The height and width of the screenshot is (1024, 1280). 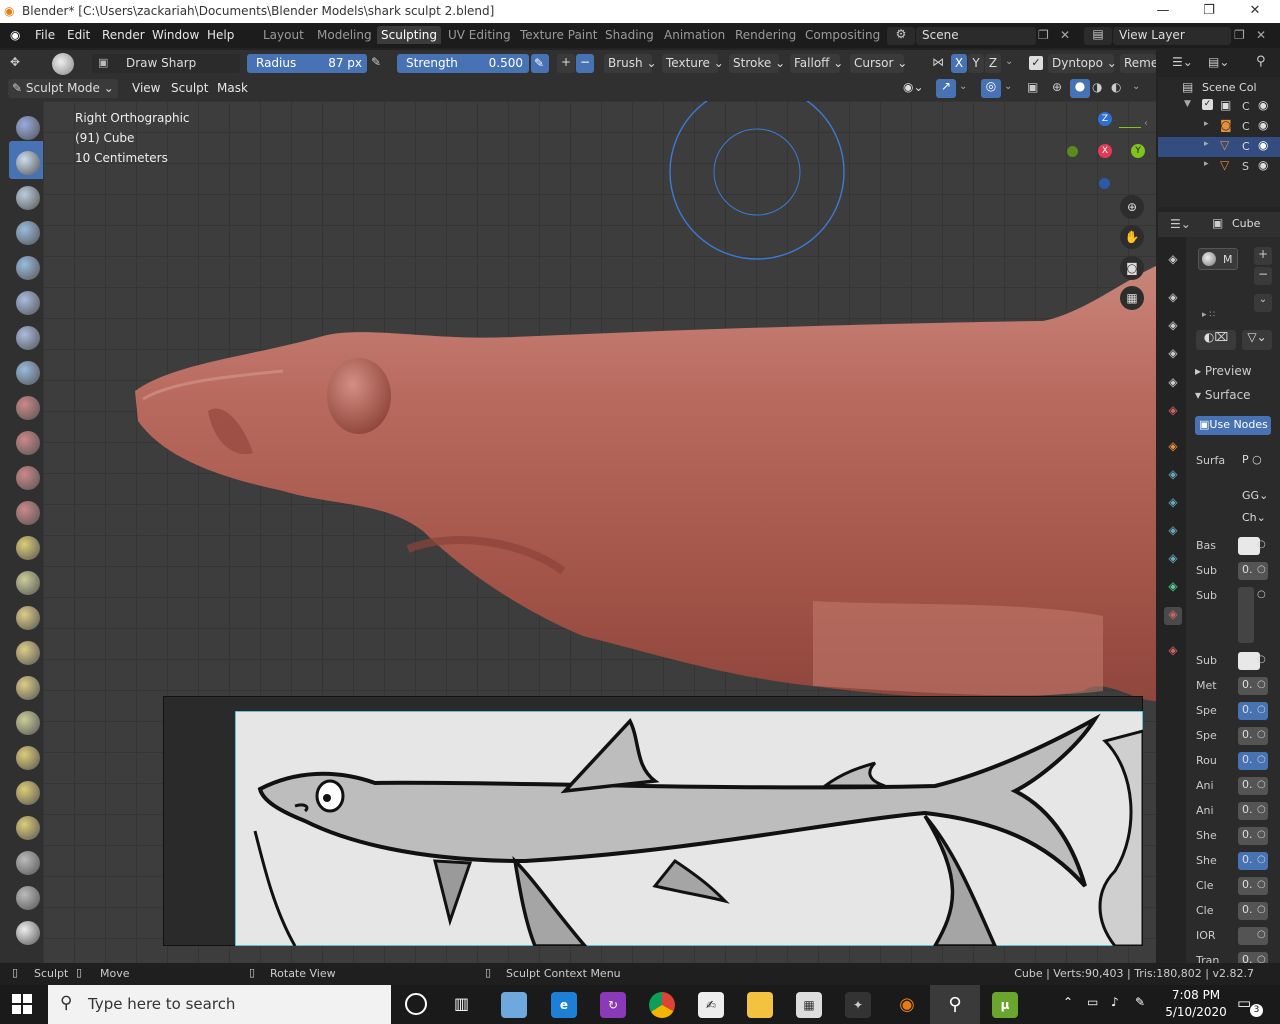 I want to click on zoom-icon: ⊕, so click(x=1132, y=207).